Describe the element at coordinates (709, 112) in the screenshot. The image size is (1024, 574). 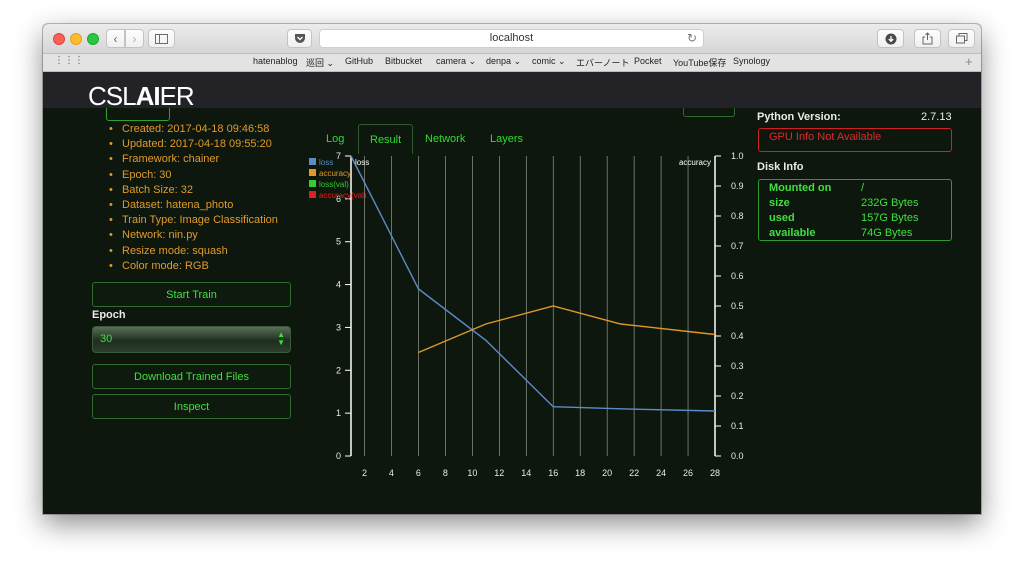
I see `top-right-button-partial` at that location.